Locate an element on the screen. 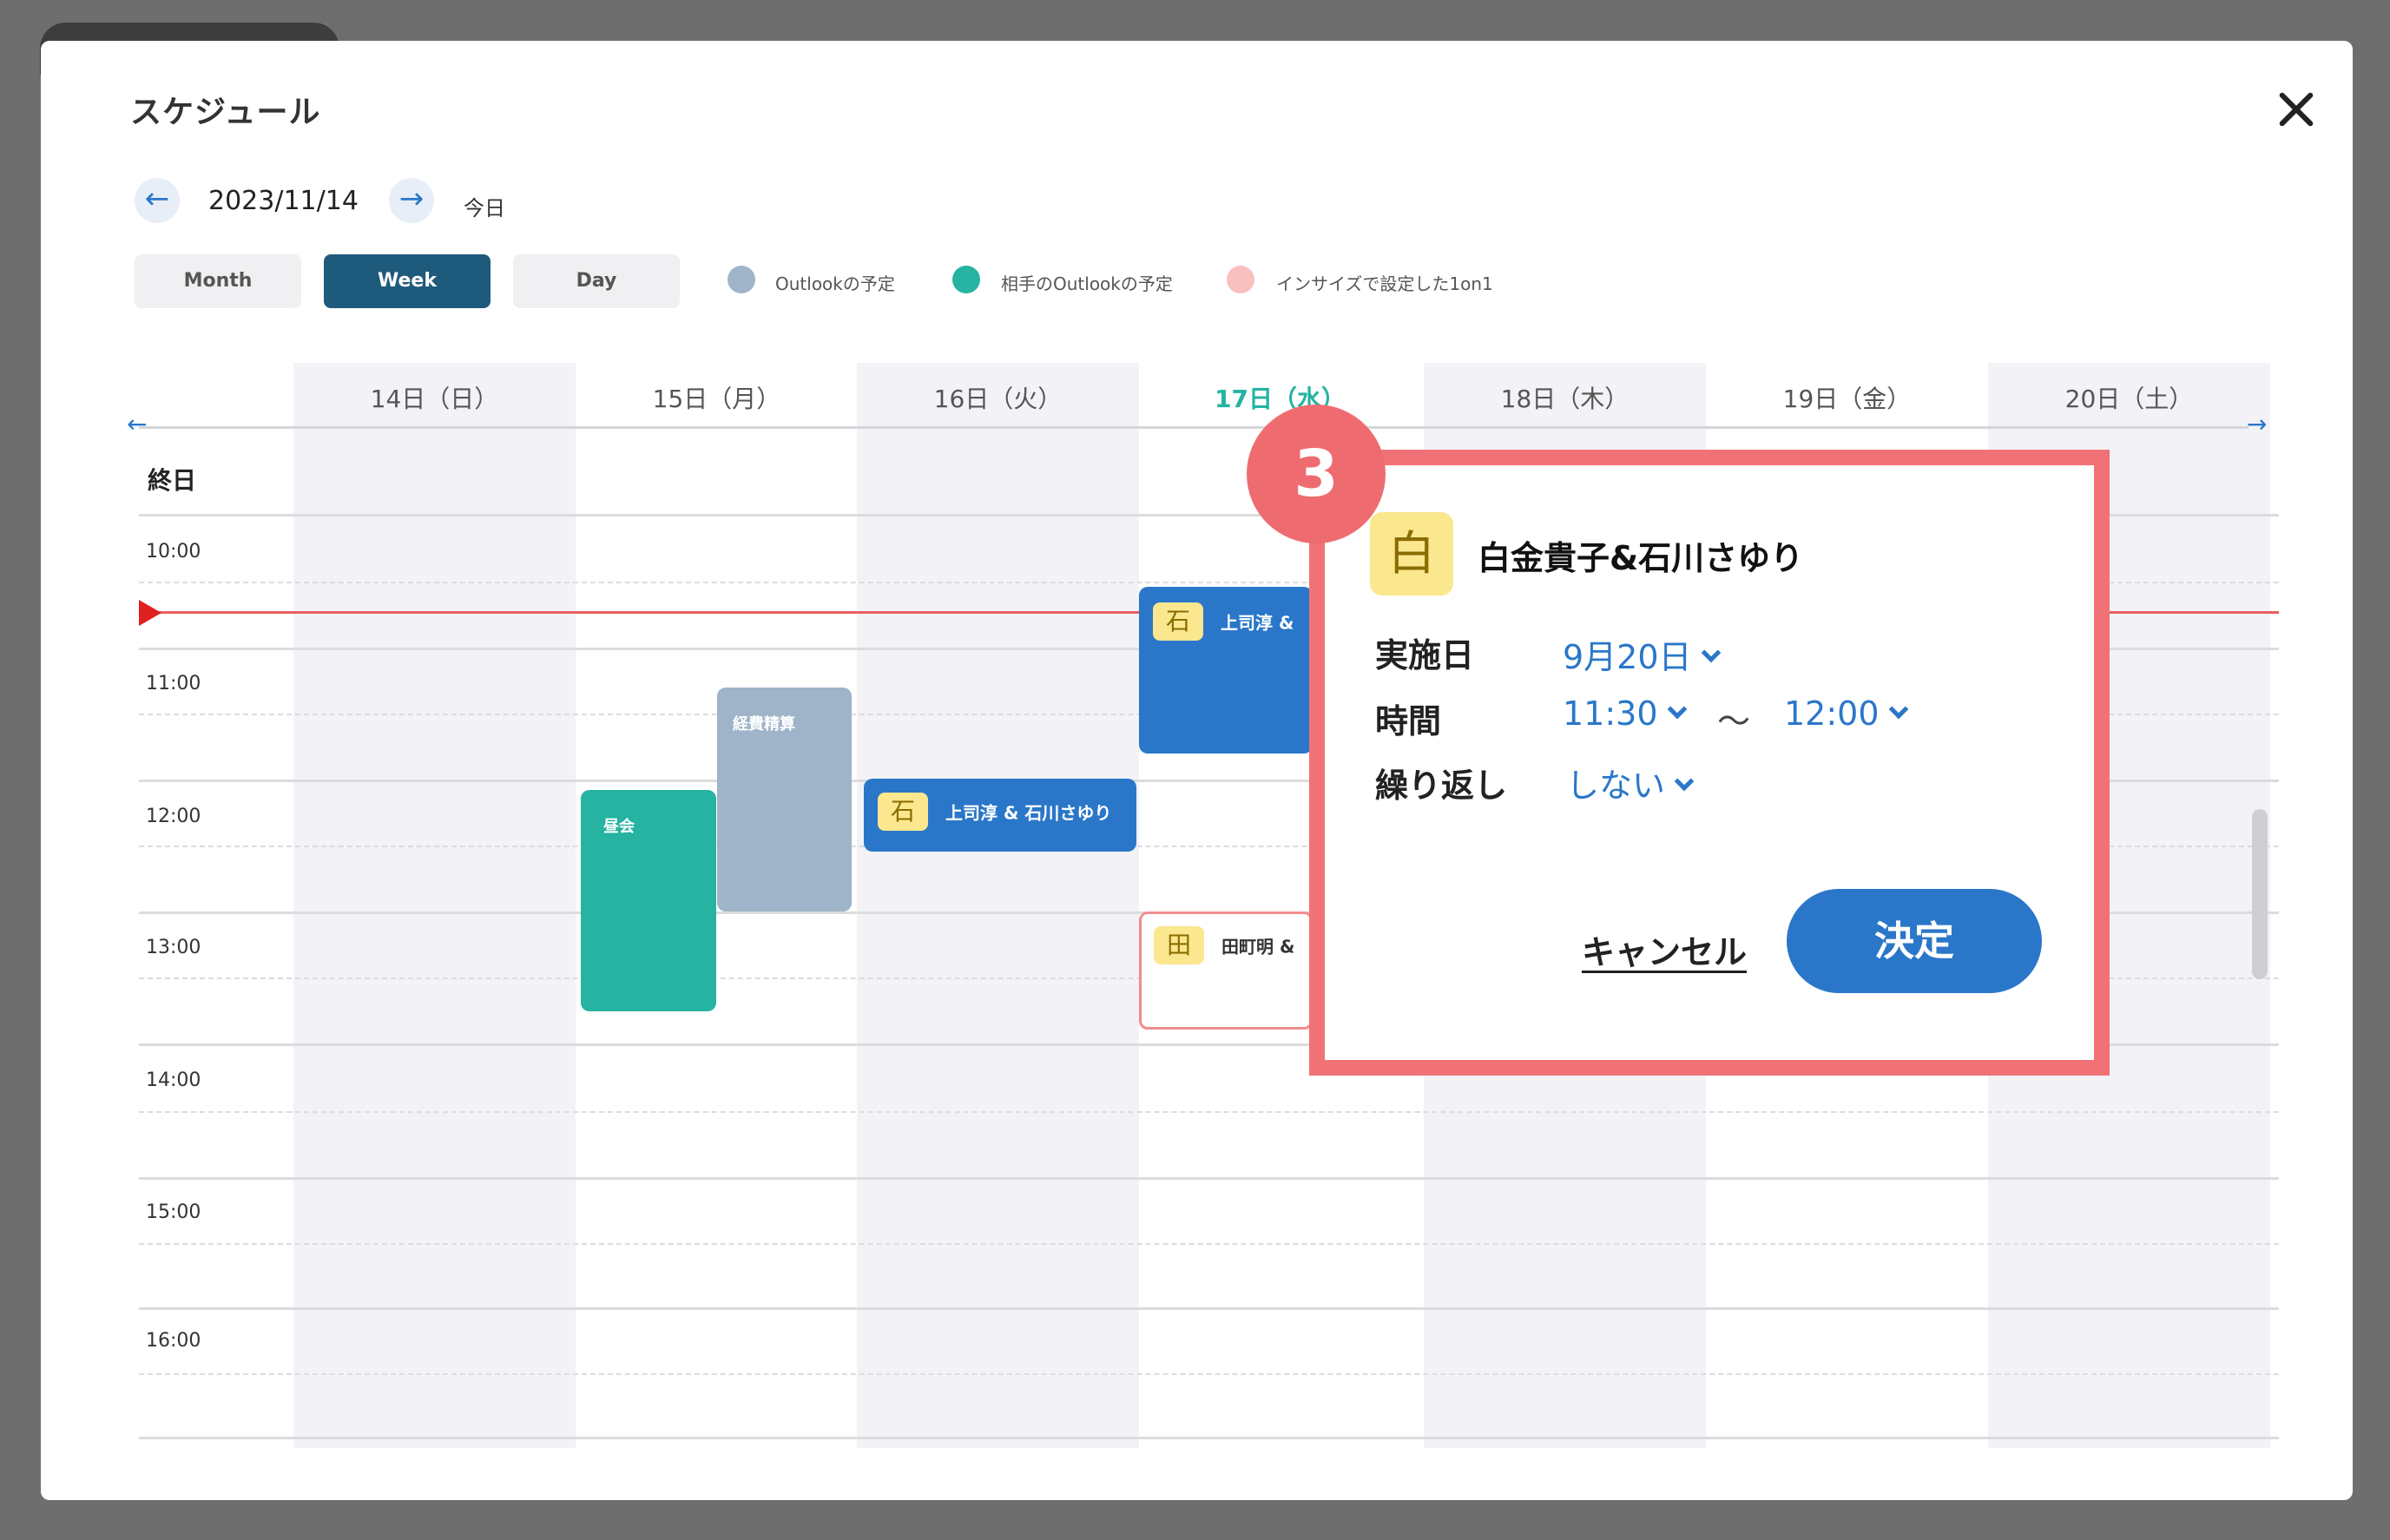 Image resolution: width=2390 pixels, height=1540 pixels. end-time-select: 12:00 is located at coordinates (1846, 713).